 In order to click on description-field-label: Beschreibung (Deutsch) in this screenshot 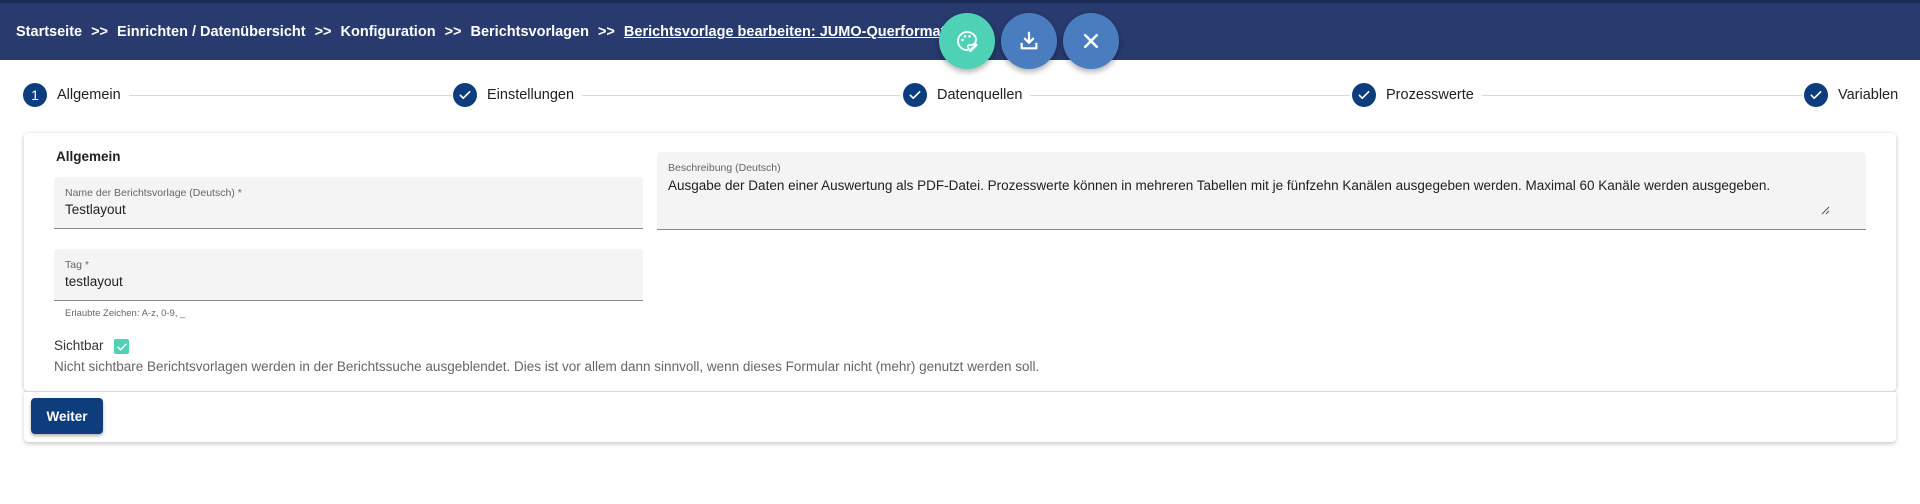, I will do `click(724, 168)`.